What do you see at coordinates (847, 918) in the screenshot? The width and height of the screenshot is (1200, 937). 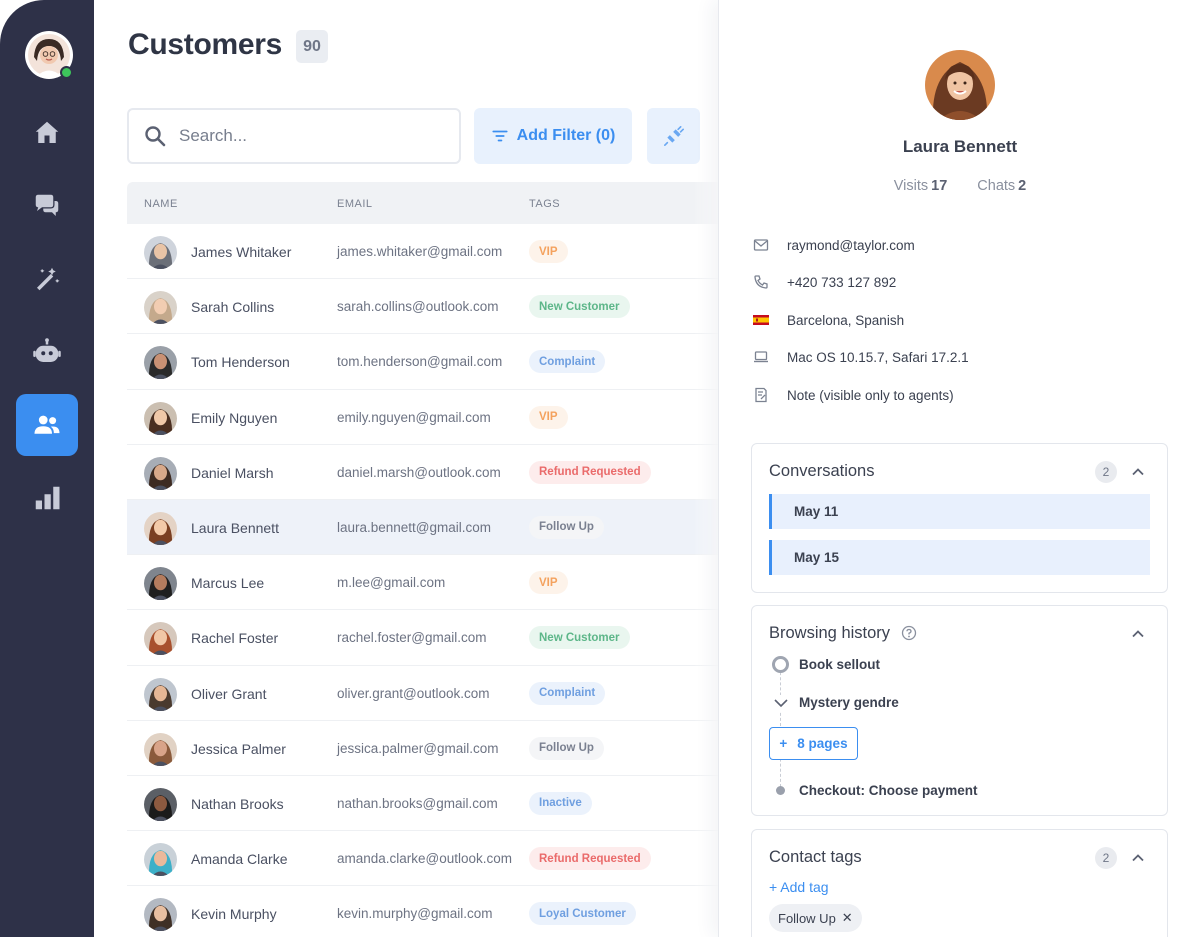 I see `remove-tag-icon: ✕` at bounding box center [847, 918].